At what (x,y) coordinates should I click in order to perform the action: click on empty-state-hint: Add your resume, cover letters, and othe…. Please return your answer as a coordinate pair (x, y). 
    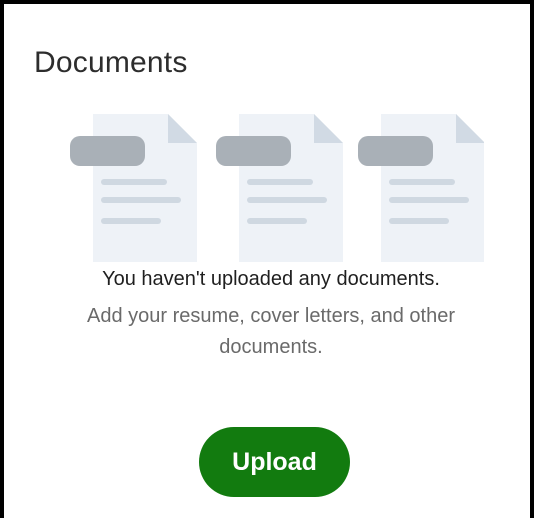
    Looking at the image, I should click on (271, 331).